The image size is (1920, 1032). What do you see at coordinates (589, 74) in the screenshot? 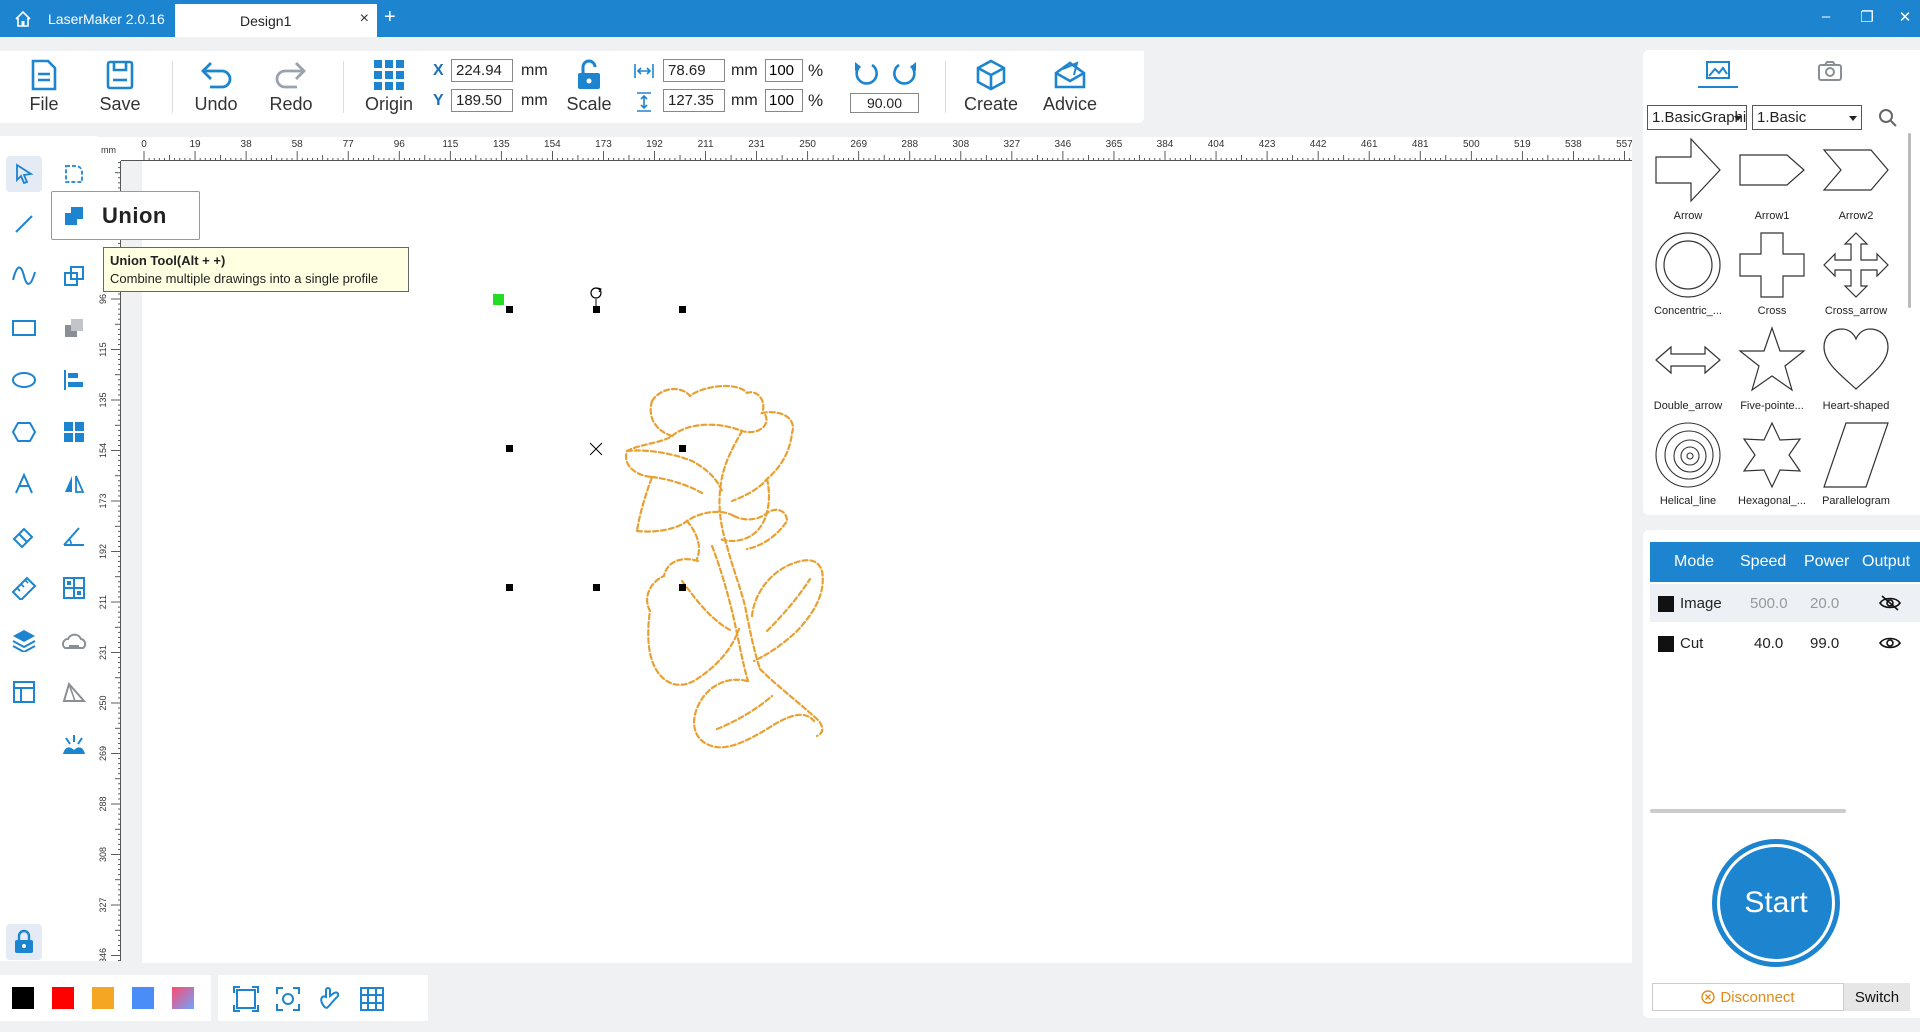
I see `unlock-icon` at bounding box center [589, 74].